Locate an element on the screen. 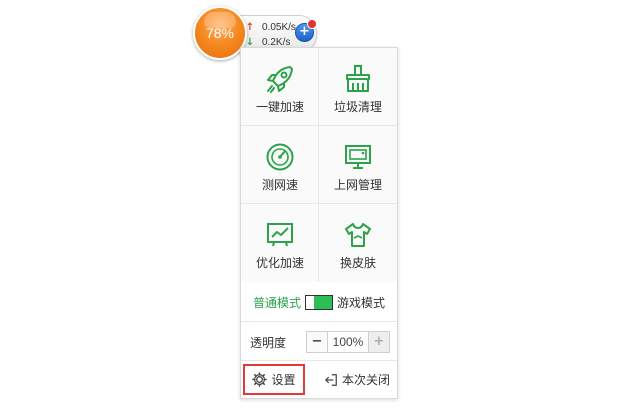  download-speed: 0.2K/s is located at coordinates (276, 42).